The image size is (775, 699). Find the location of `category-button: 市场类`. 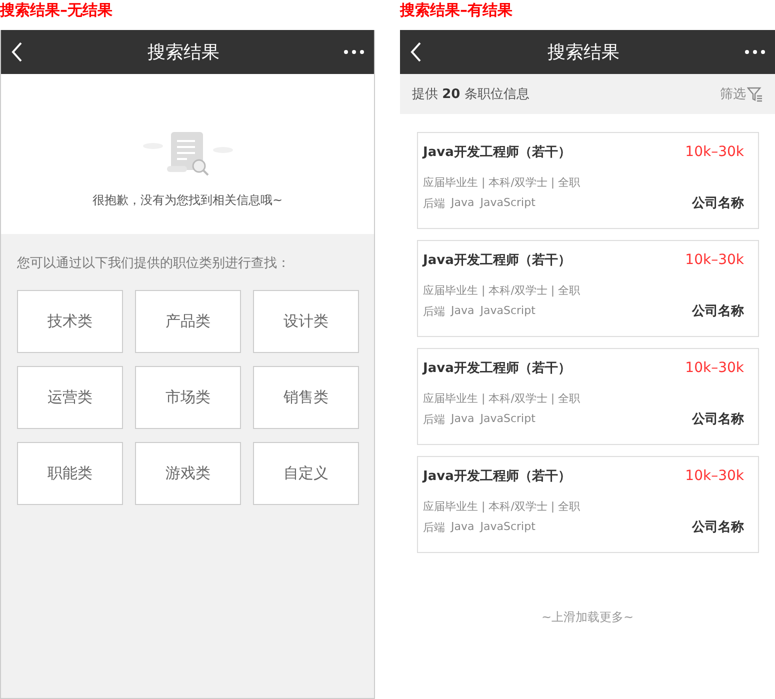

category-button: 市场类 is located at coordinates (188, 397).